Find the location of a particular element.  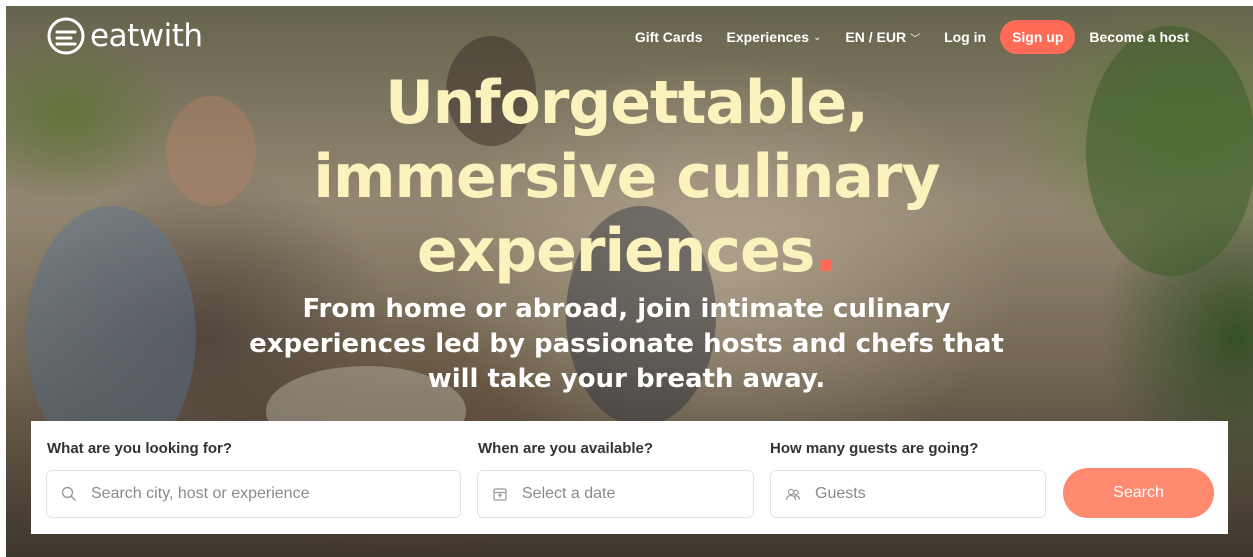

date-input: Select a date is located at coordinates (615, 494).